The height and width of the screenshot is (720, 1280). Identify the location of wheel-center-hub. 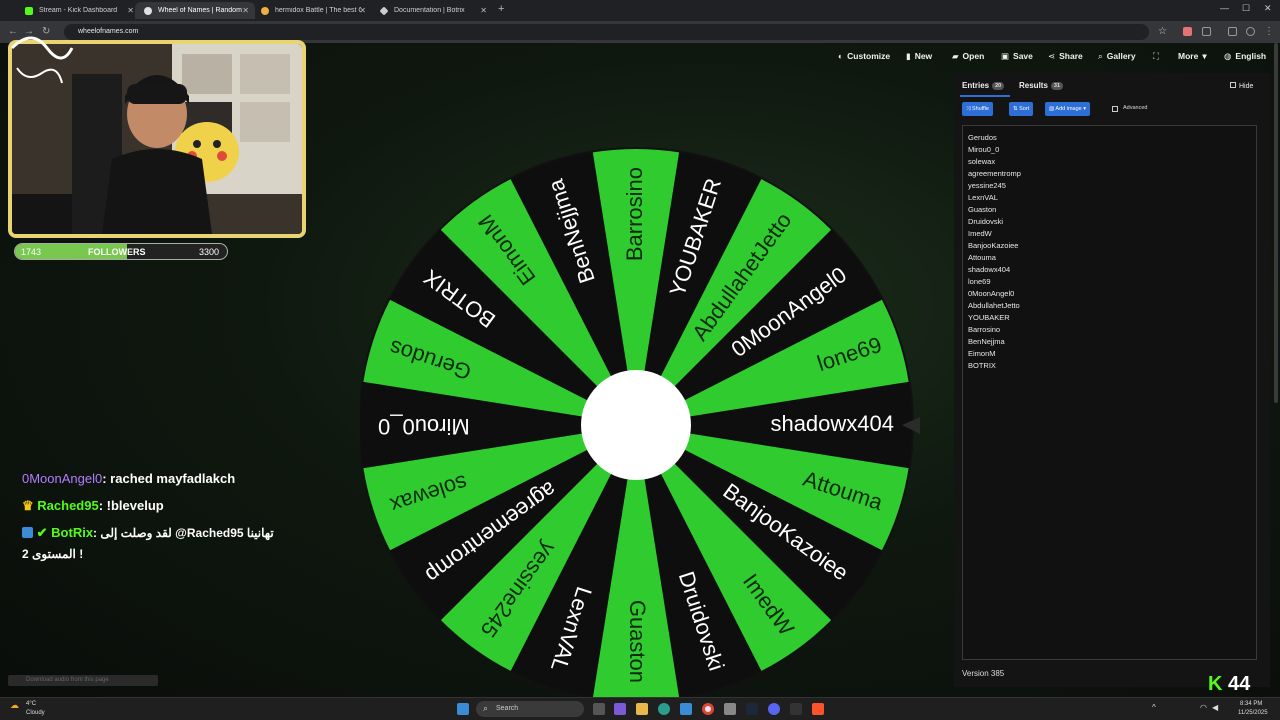
(636, 425).